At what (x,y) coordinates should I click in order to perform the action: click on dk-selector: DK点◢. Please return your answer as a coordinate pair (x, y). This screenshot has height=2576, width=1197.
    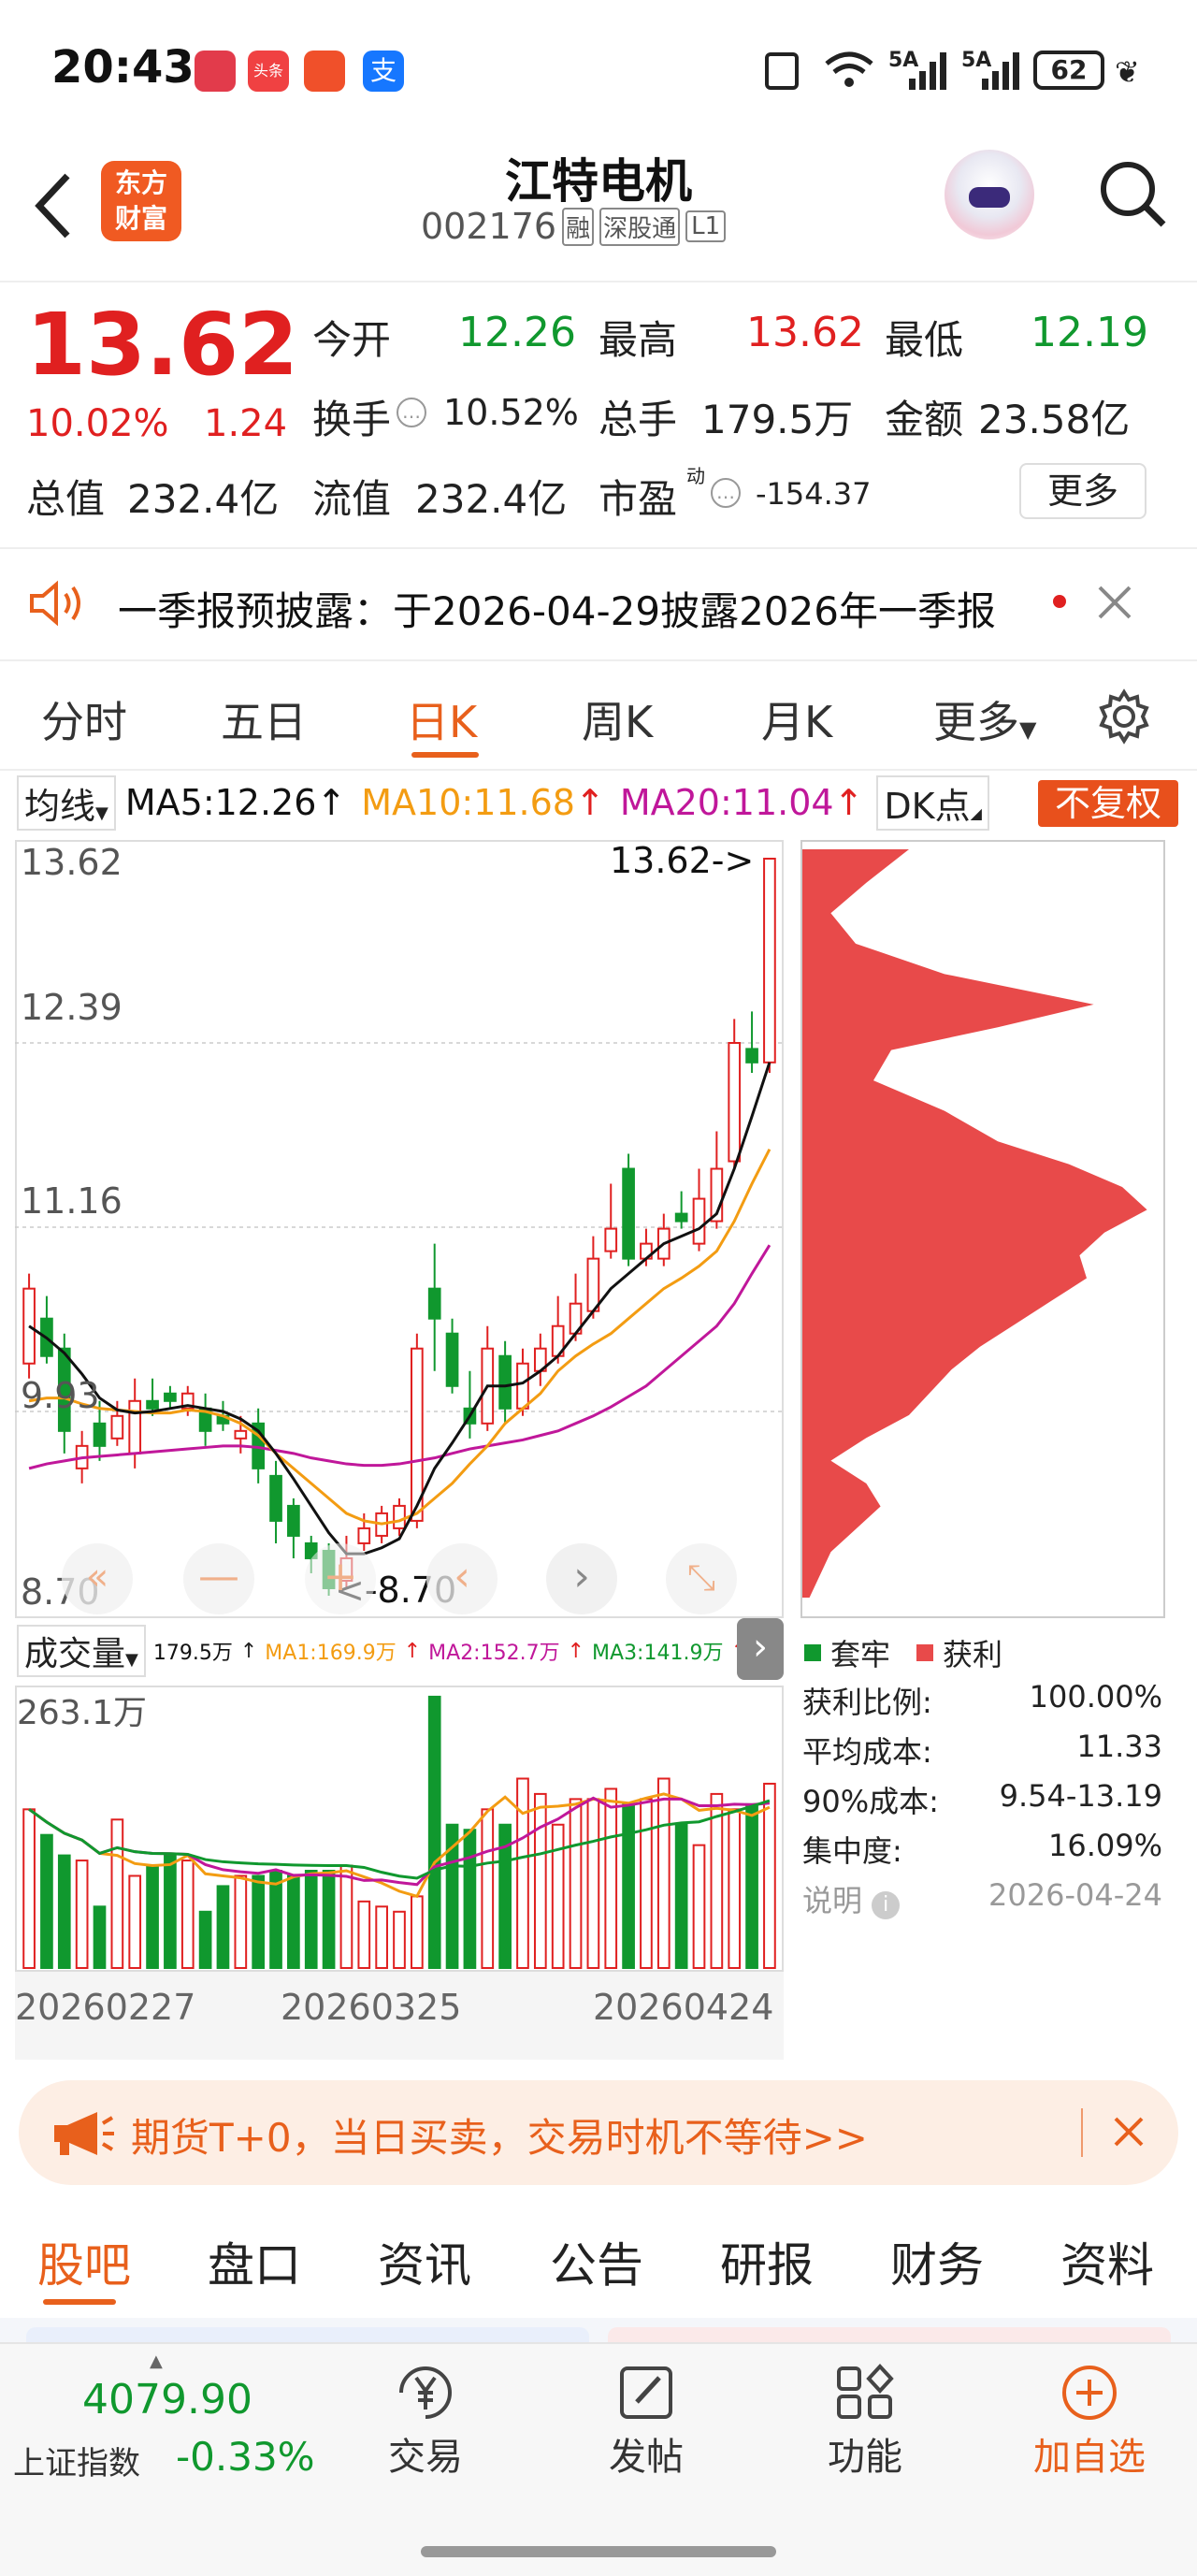
    Looking at the image, I should click on (932, 802).